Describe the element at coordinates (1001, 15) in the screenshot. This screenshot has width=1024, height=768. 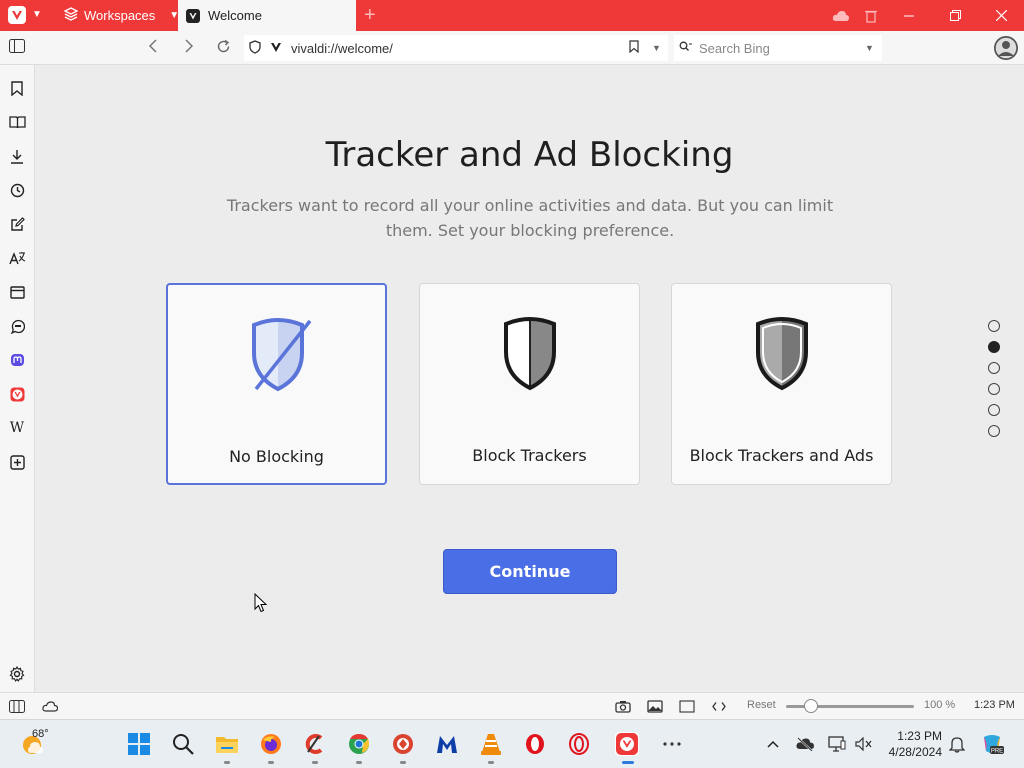
I see `close-button` at that location.